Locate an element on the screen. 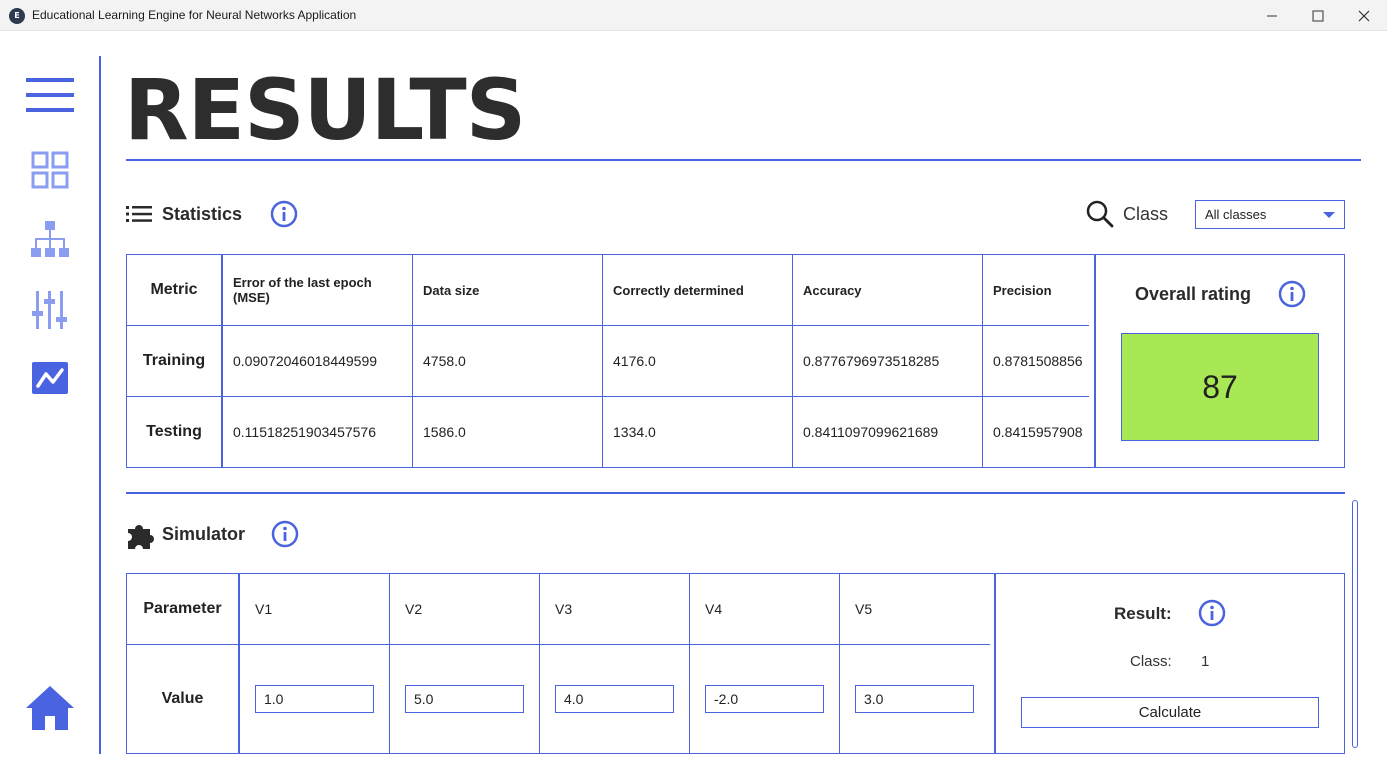  table-header-precision: Precision is located at coordinates (1022, 290).